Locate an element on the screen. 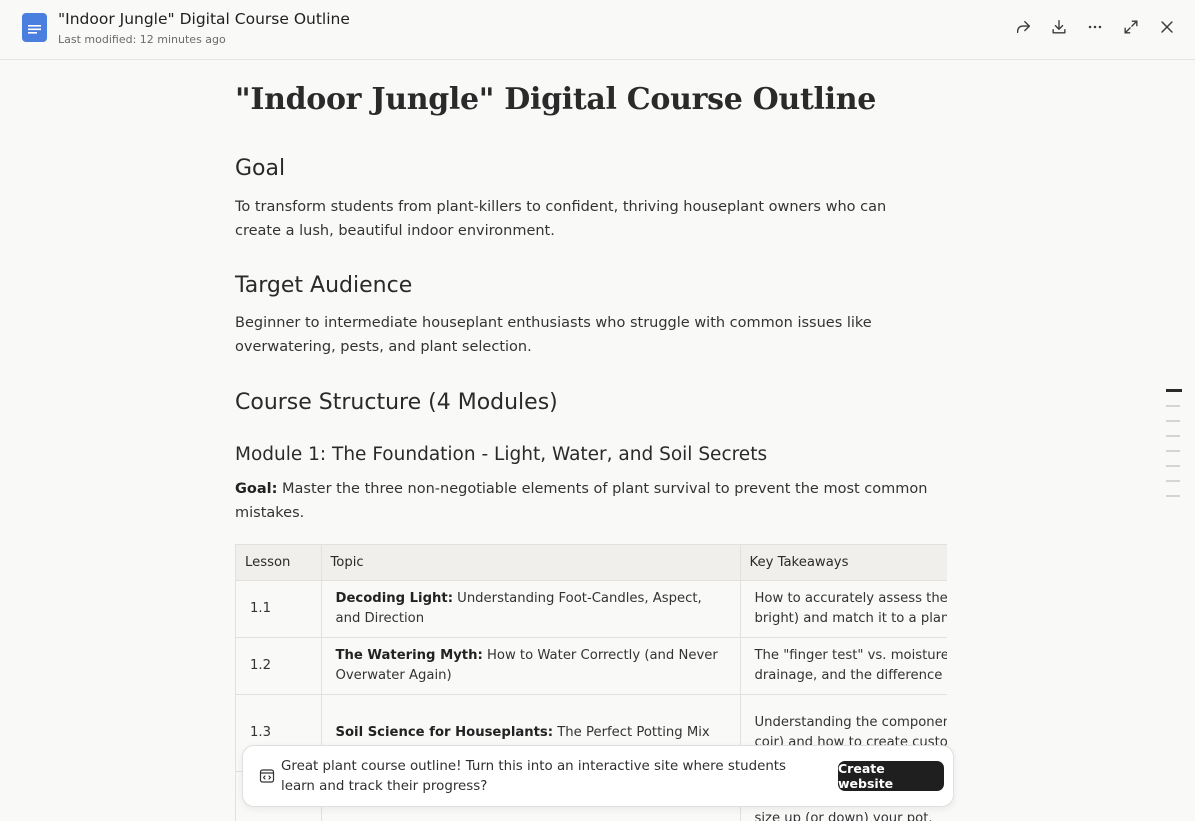  expand-button is located at coordinates (1131, 27).